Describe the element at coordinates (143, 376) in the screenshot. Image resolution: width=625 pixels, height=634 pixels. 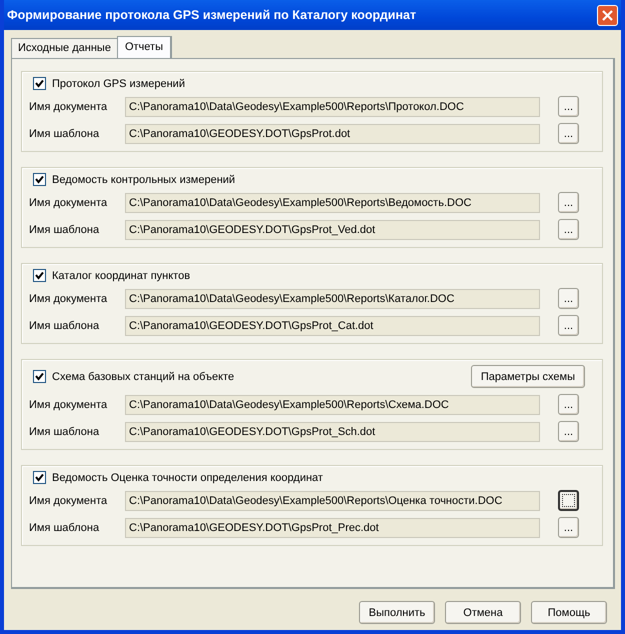
I see `checkbox-label: Схема базовых станций на объекте` at that location.